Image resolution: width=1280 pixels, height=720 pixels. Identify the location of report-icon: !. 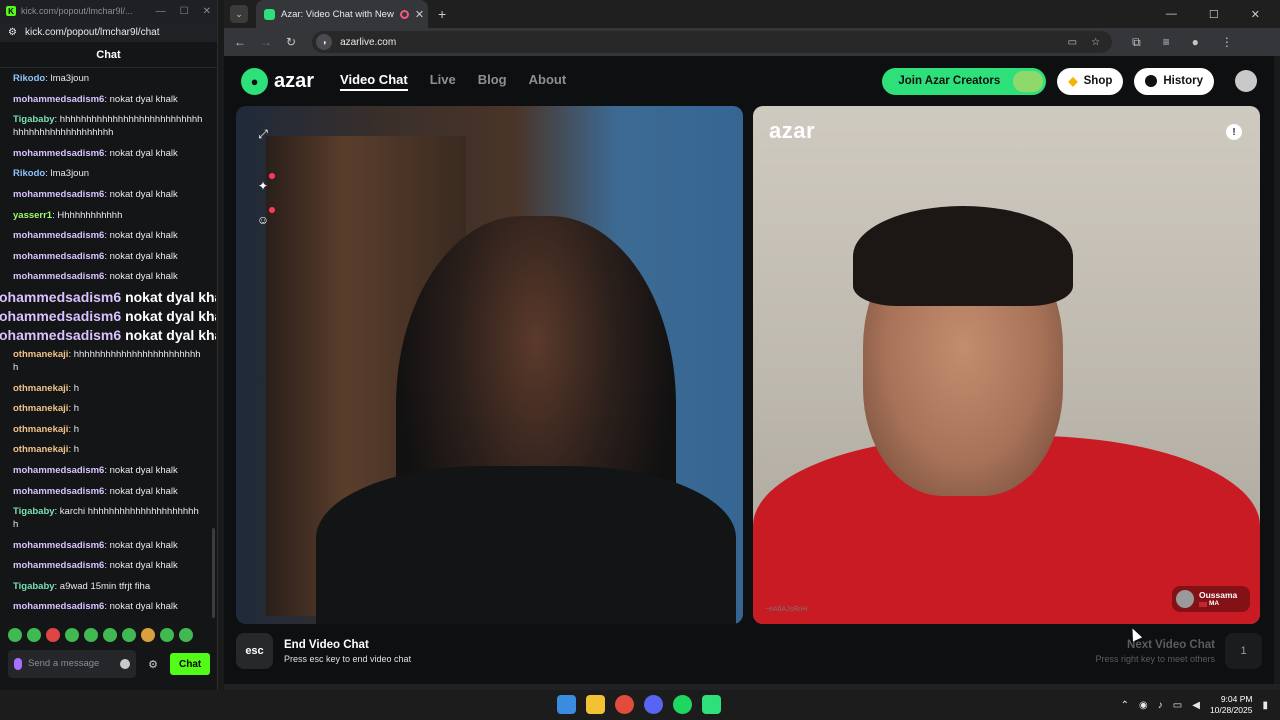
(1234, 132).